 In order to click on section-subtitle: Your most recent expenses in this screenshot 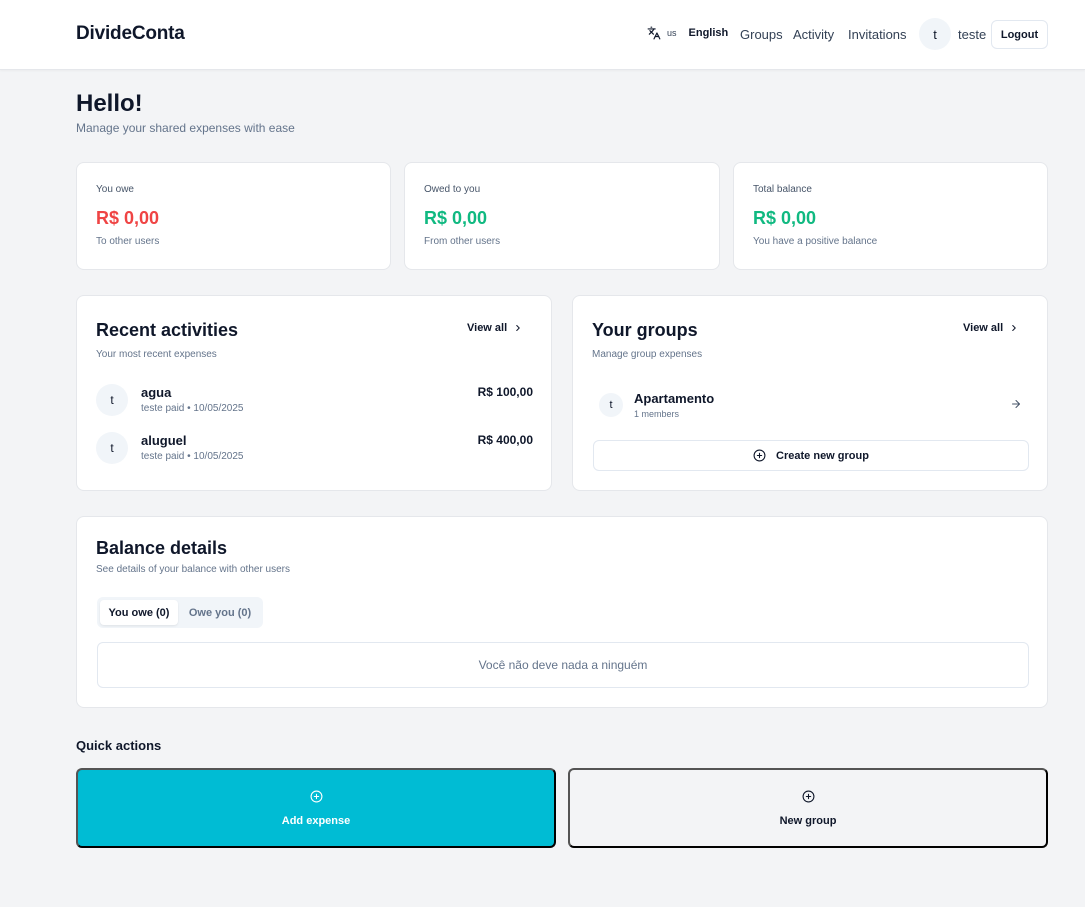, I will do `click(156, 354)`.